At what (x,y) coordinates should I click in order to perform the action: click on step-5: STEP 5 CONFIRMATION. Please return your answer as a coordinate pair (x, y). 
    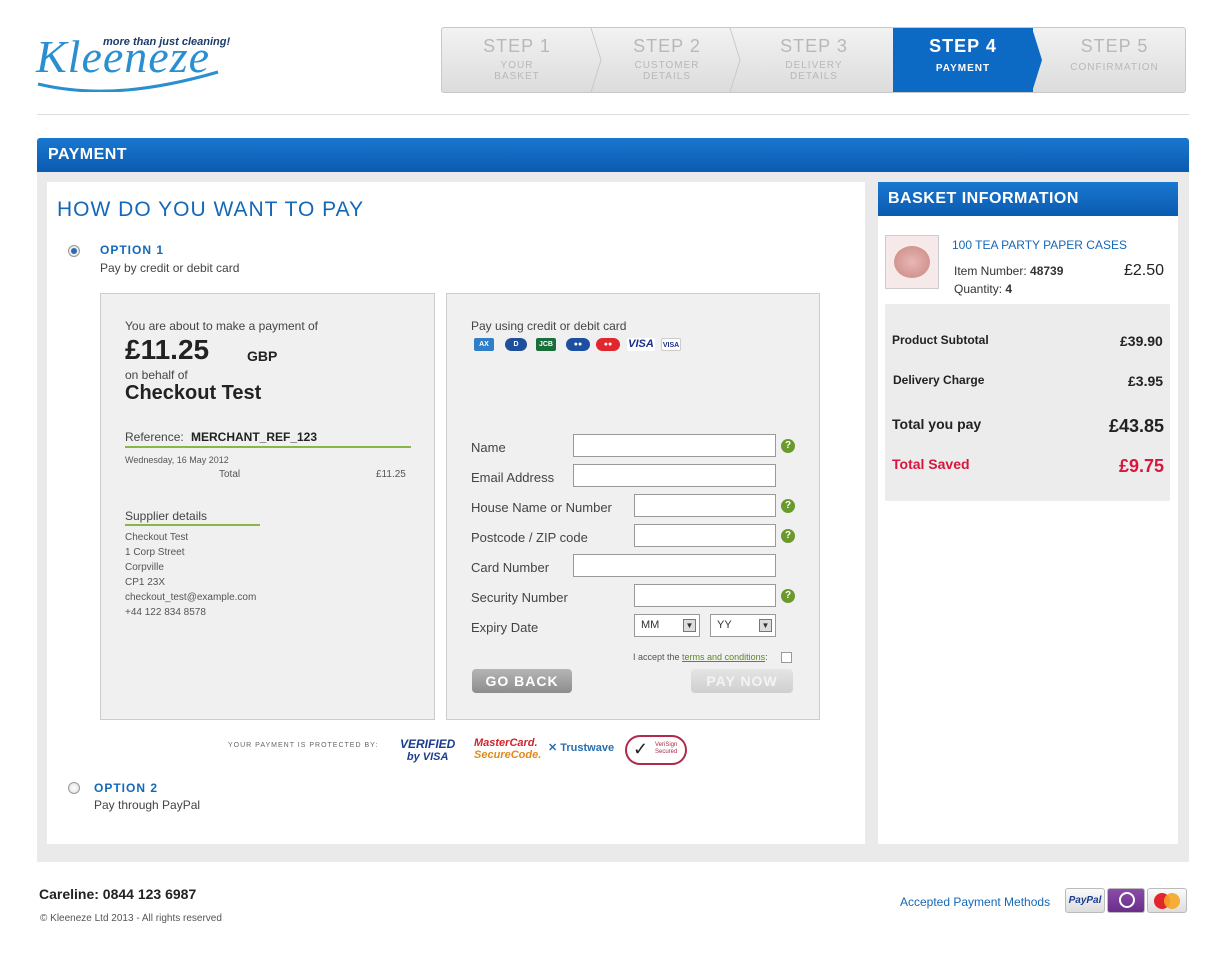
    Looking at the image, I should click on (1113, 60).